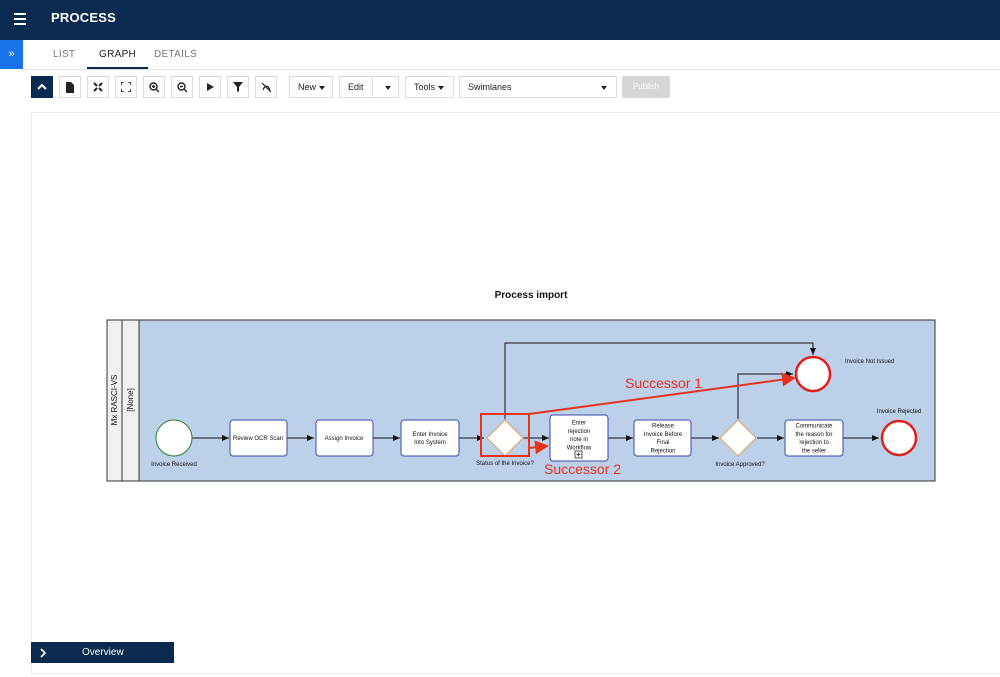 The height and width of the screenshot is (677, 1000). Describe the element at coordinates (430, 438) in the screenshot. I see `task-enter-invoice: Enter Invoice Into System` at that location.